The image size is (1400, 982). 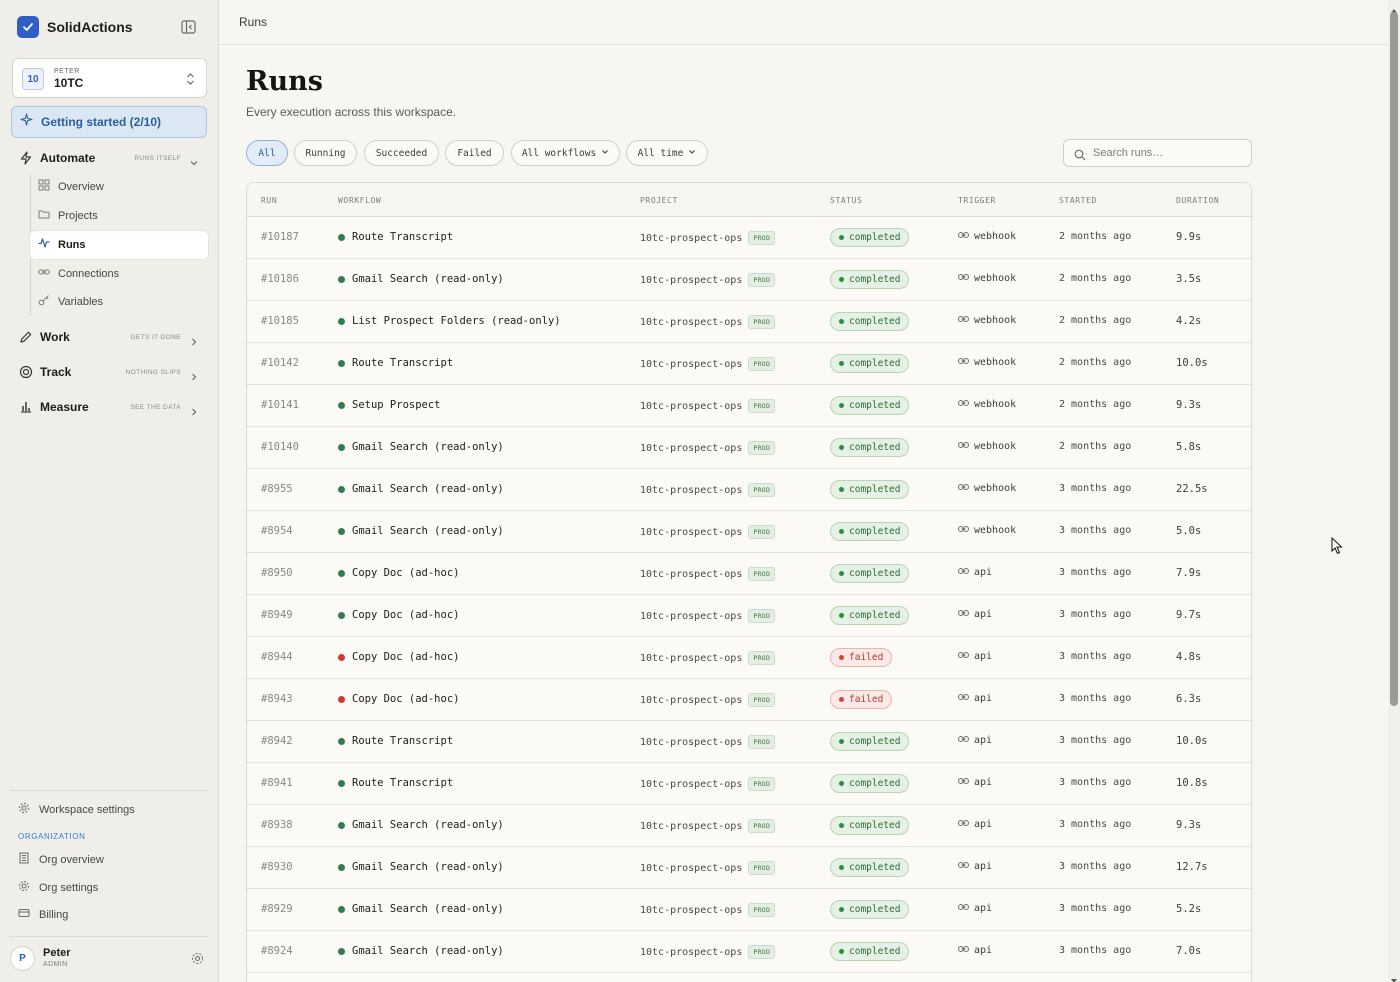 What do you see at coordinates (1394, 7) in the screenshot?
I see `scroll-up-arrow-icon` at bounding box center [1394, 7].